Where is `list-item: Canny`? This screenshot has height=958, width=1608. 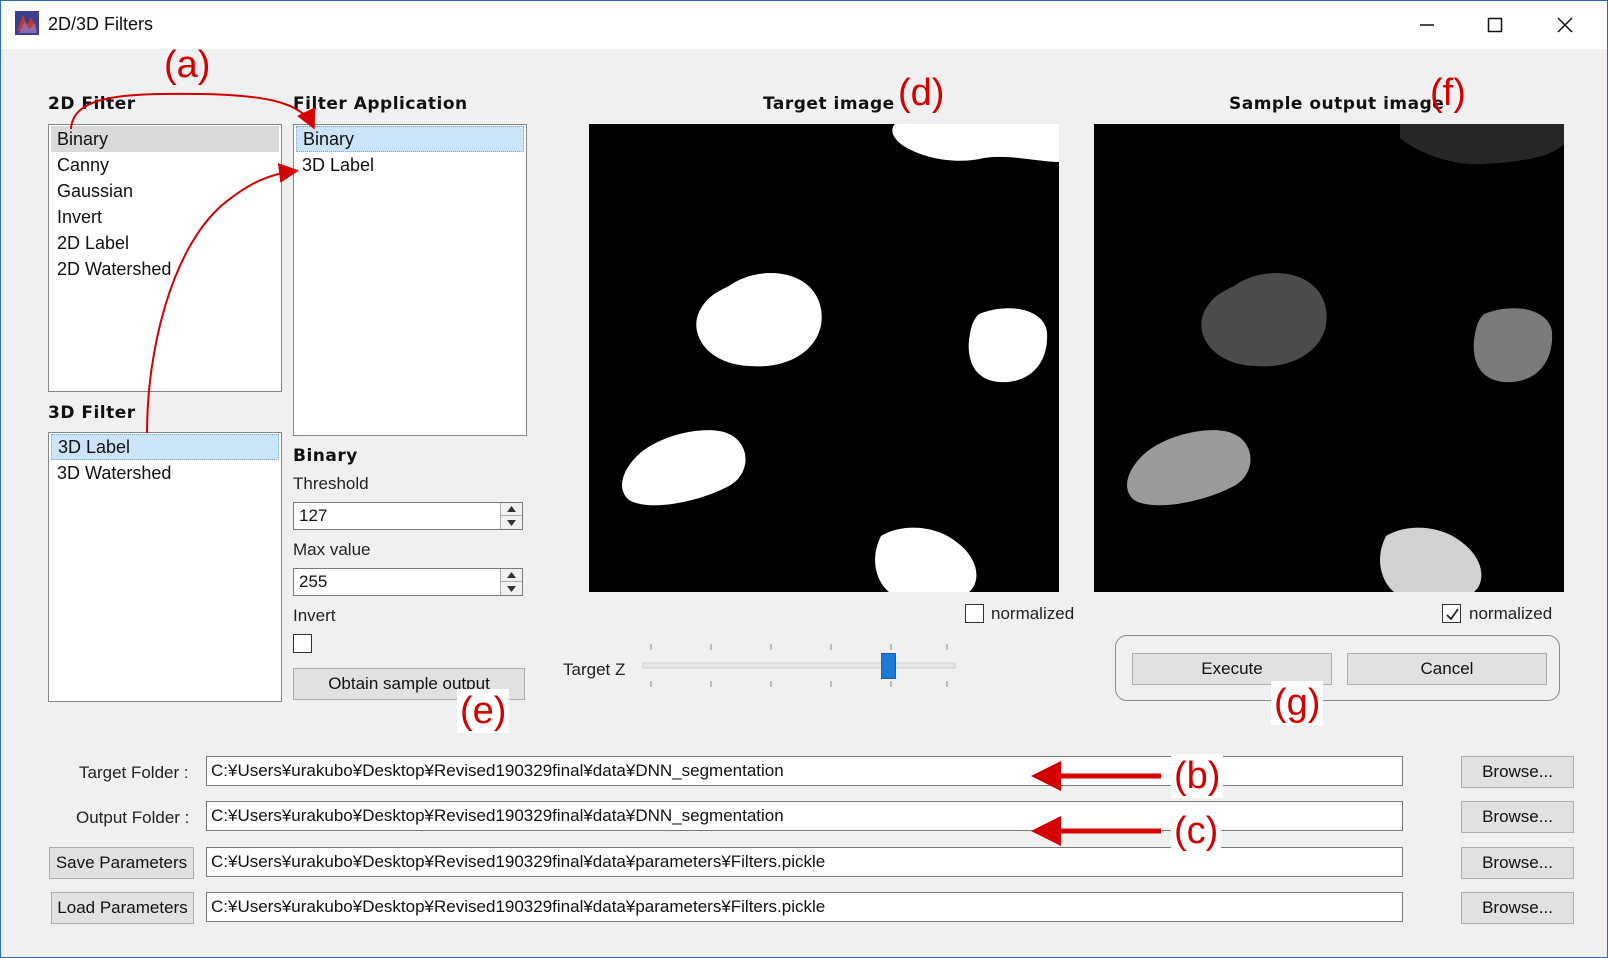 list-item: Canny is located at coordinates (165, 165).